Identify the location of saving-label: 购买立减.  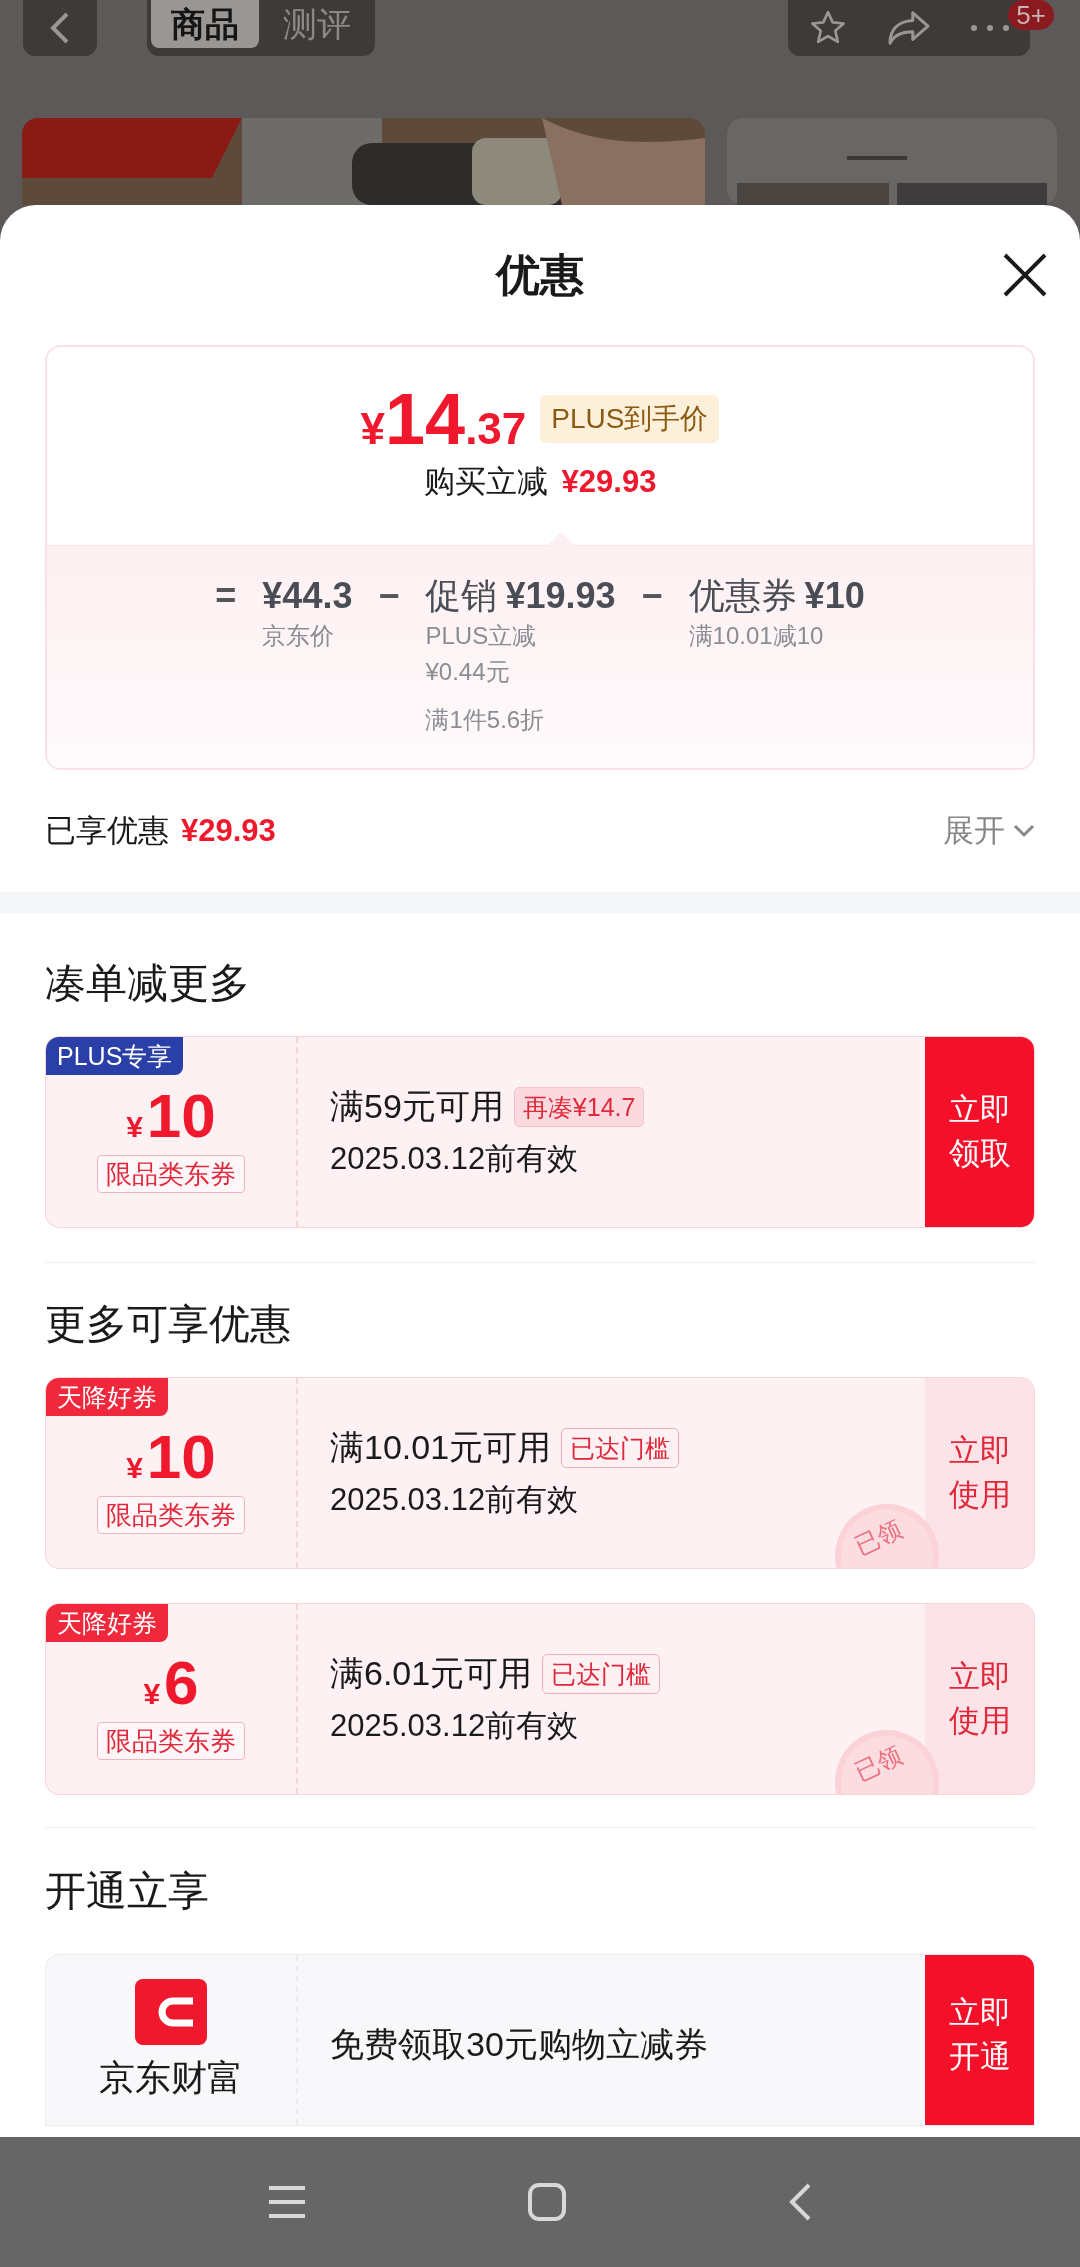
(485, 482).